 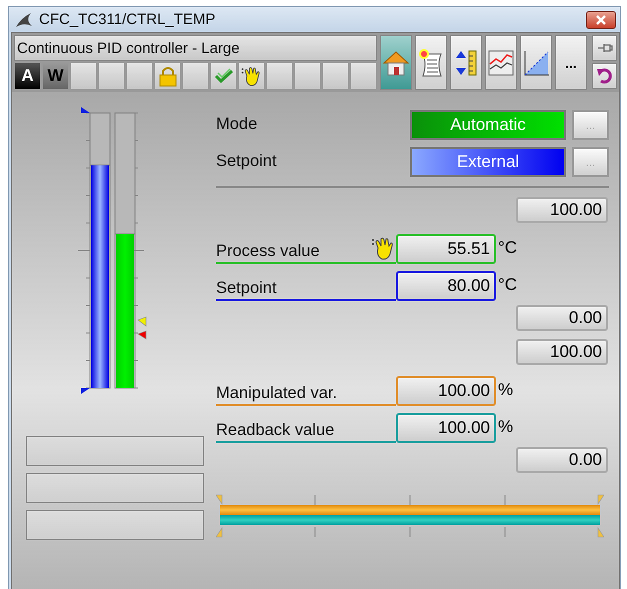 I want to click on mode-status: Automatic, so click(x=488, y=125).